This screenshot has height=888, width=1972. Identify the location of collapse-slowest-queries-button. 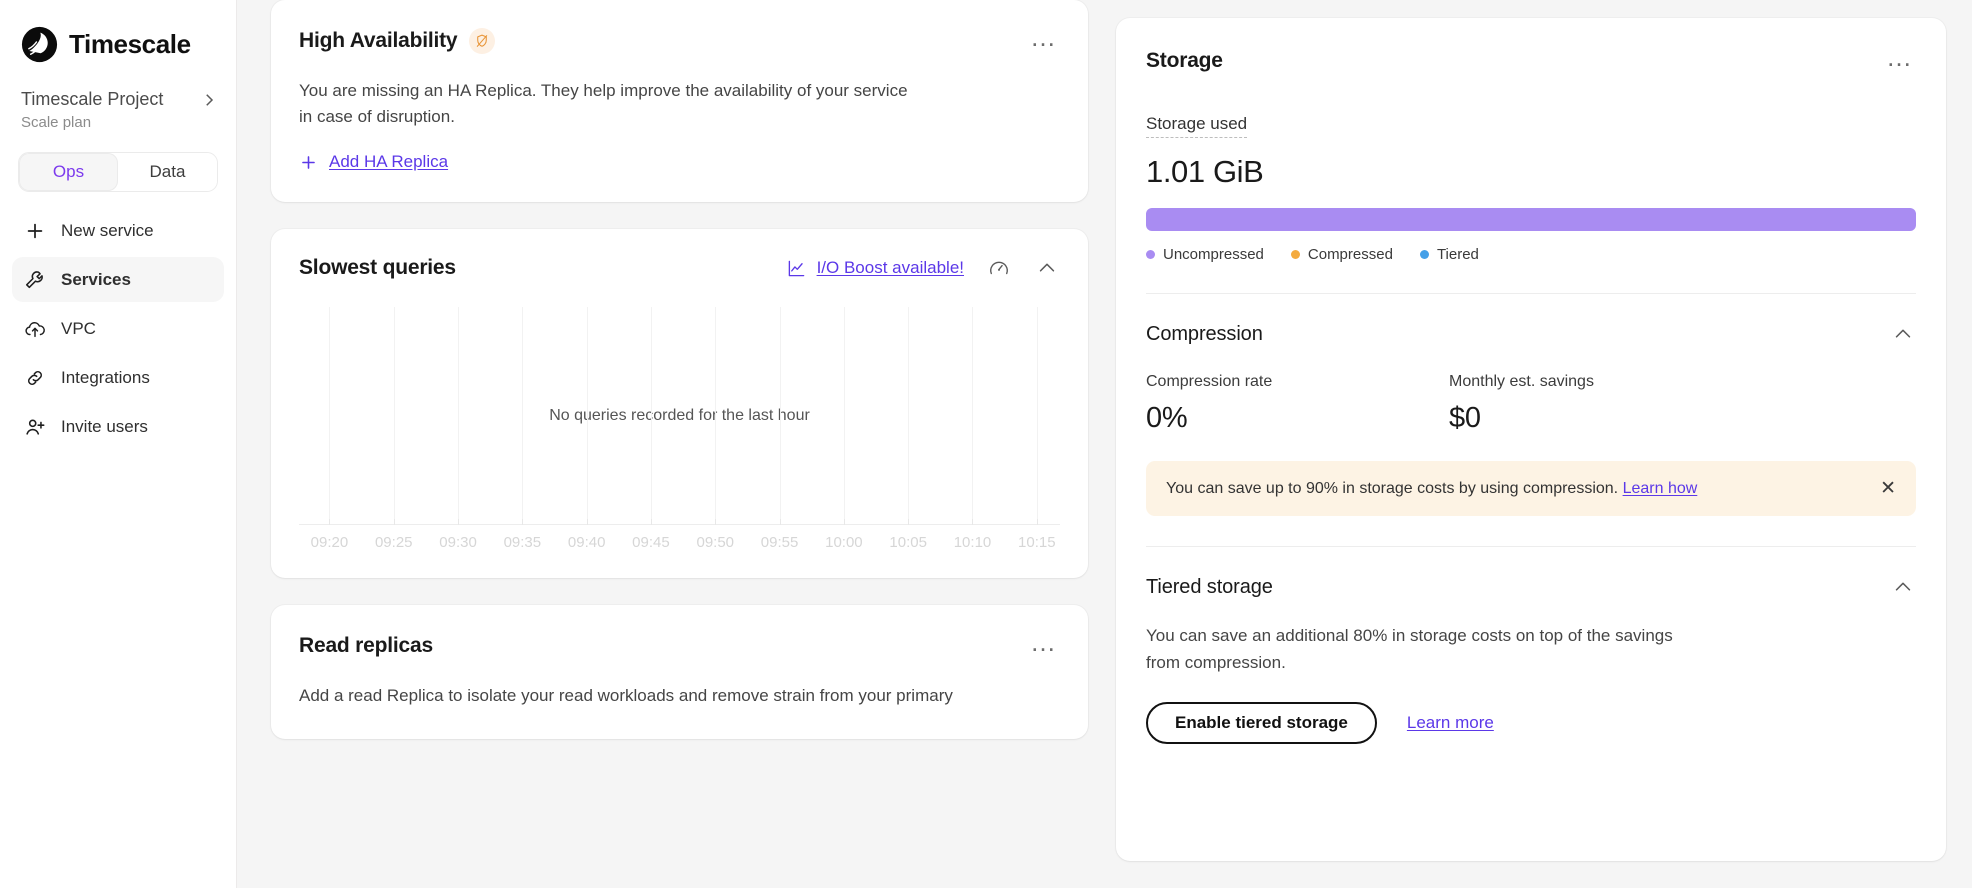
(1047, 268).